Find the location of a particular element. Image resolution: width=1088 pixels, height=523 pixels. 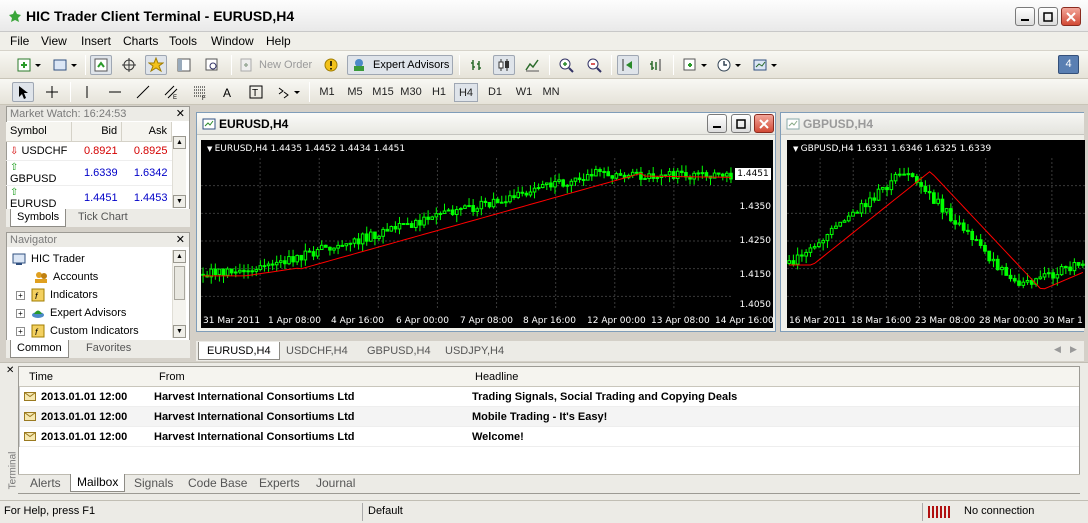

fibonacci-tool: F is located at coordinates (200, 92).